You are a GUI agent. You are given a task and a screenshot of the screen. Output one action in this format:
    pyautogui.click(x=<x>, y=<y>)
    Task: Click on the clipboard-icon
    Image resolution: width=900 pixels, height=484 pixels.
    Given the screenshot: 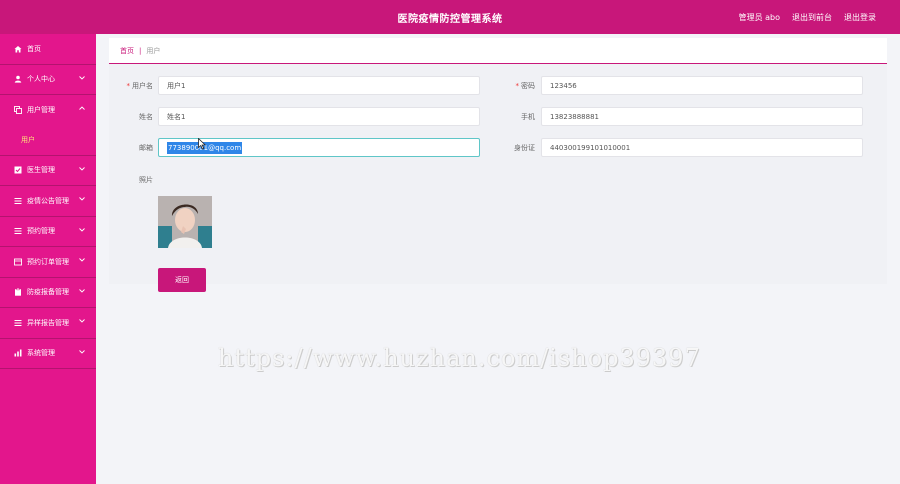 What is the action you would take?
    pyautogui.click(x=17, y=292)
    